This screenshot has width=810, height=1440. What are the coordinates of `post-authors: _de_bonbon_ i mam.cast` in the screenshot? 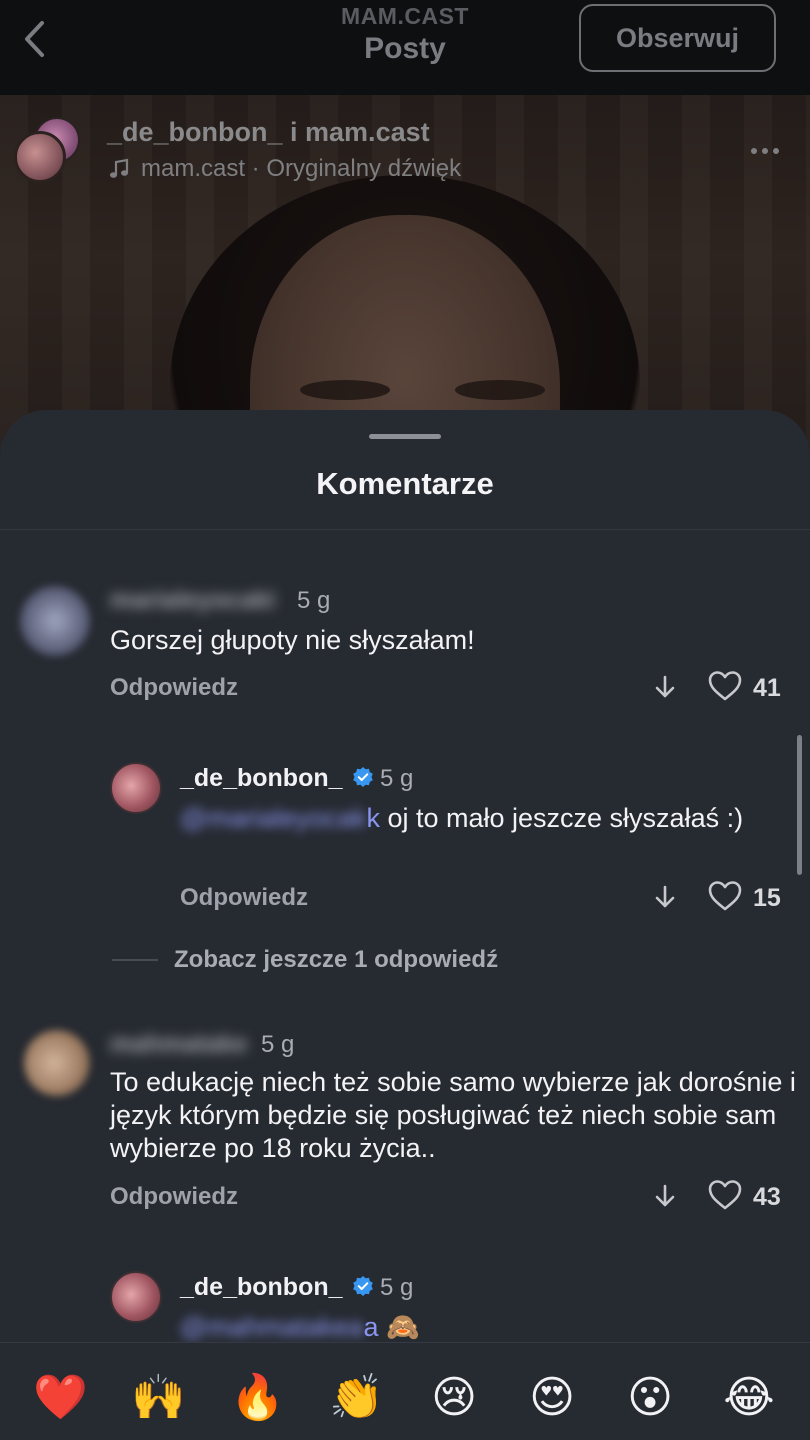 It's located at (268, 132).